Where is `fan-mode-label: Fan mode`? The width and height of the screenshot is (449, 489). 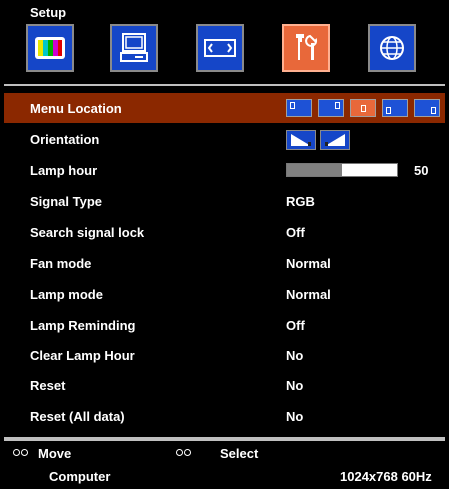
fan-mode-label: Fan mode is located at coordinates (61, 263).